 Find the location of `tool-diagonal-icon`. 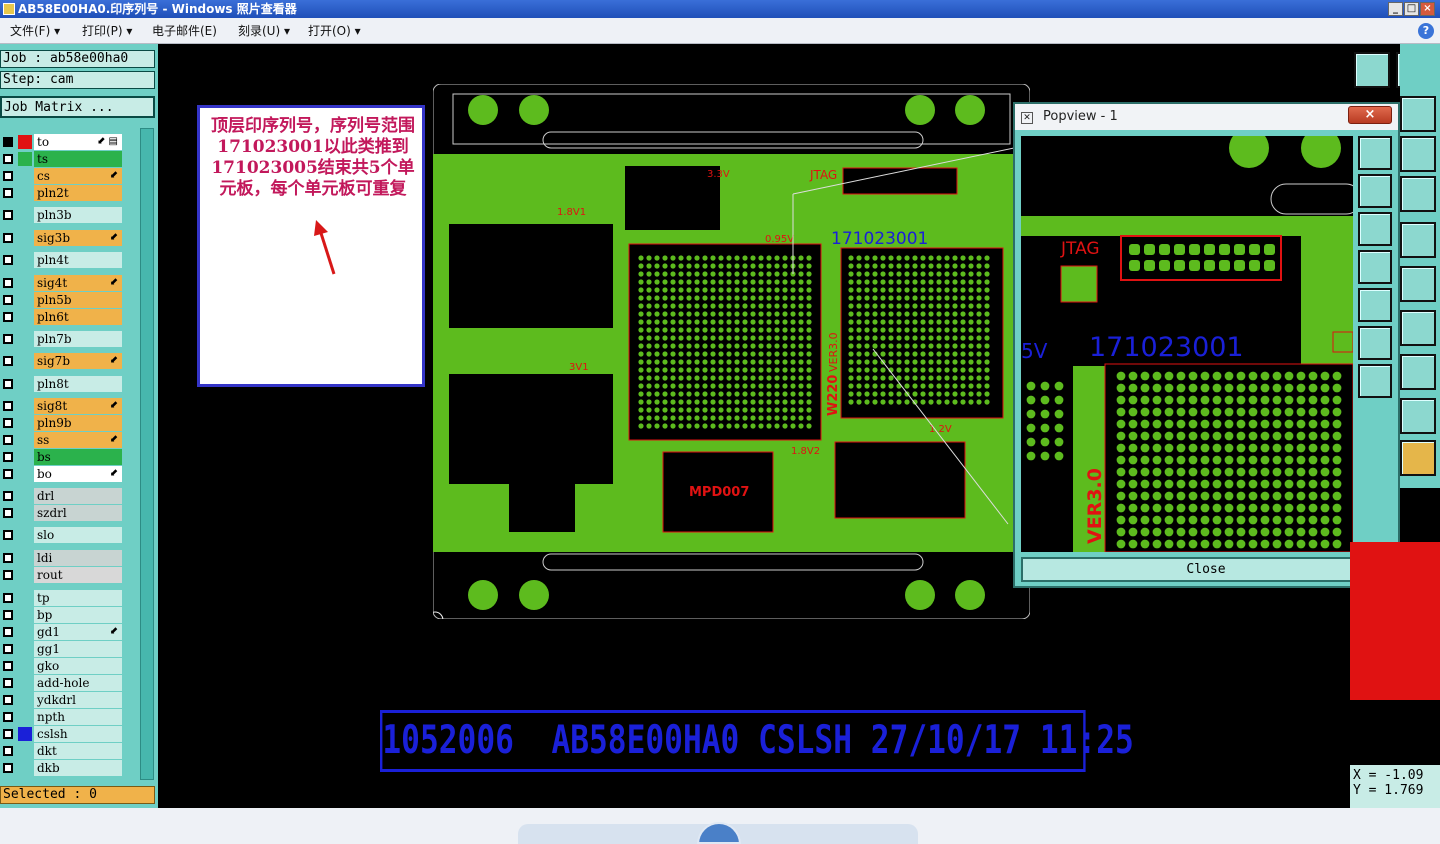

tool-diagonal-icon is located at coordinates (1418, 328).